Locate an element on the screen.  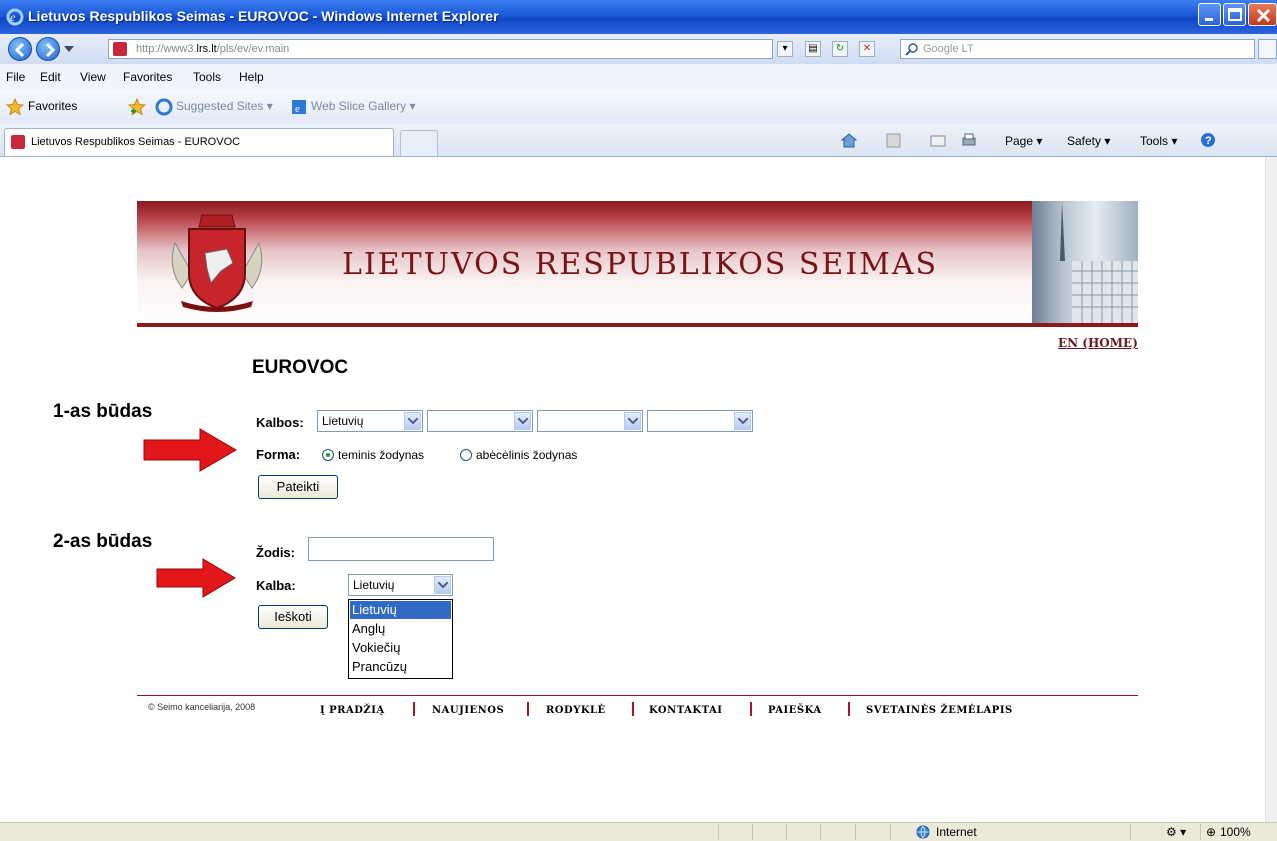
footer-link-paieska: PAIEŠKA is located at coordinates (795, 710).